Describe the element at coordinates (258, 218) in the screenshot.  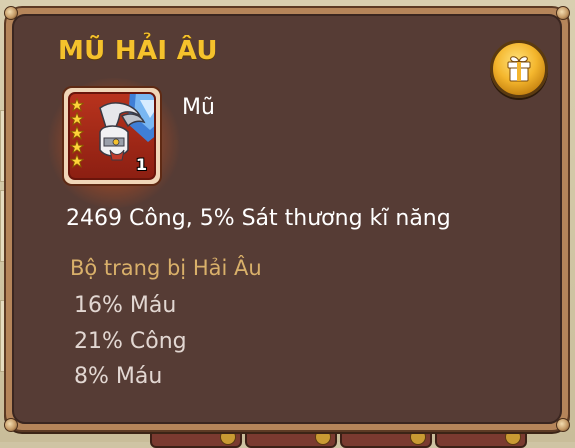
I see `item-main-stats: 2469 Công, 5% Sát thương kĩ năng` at that location.